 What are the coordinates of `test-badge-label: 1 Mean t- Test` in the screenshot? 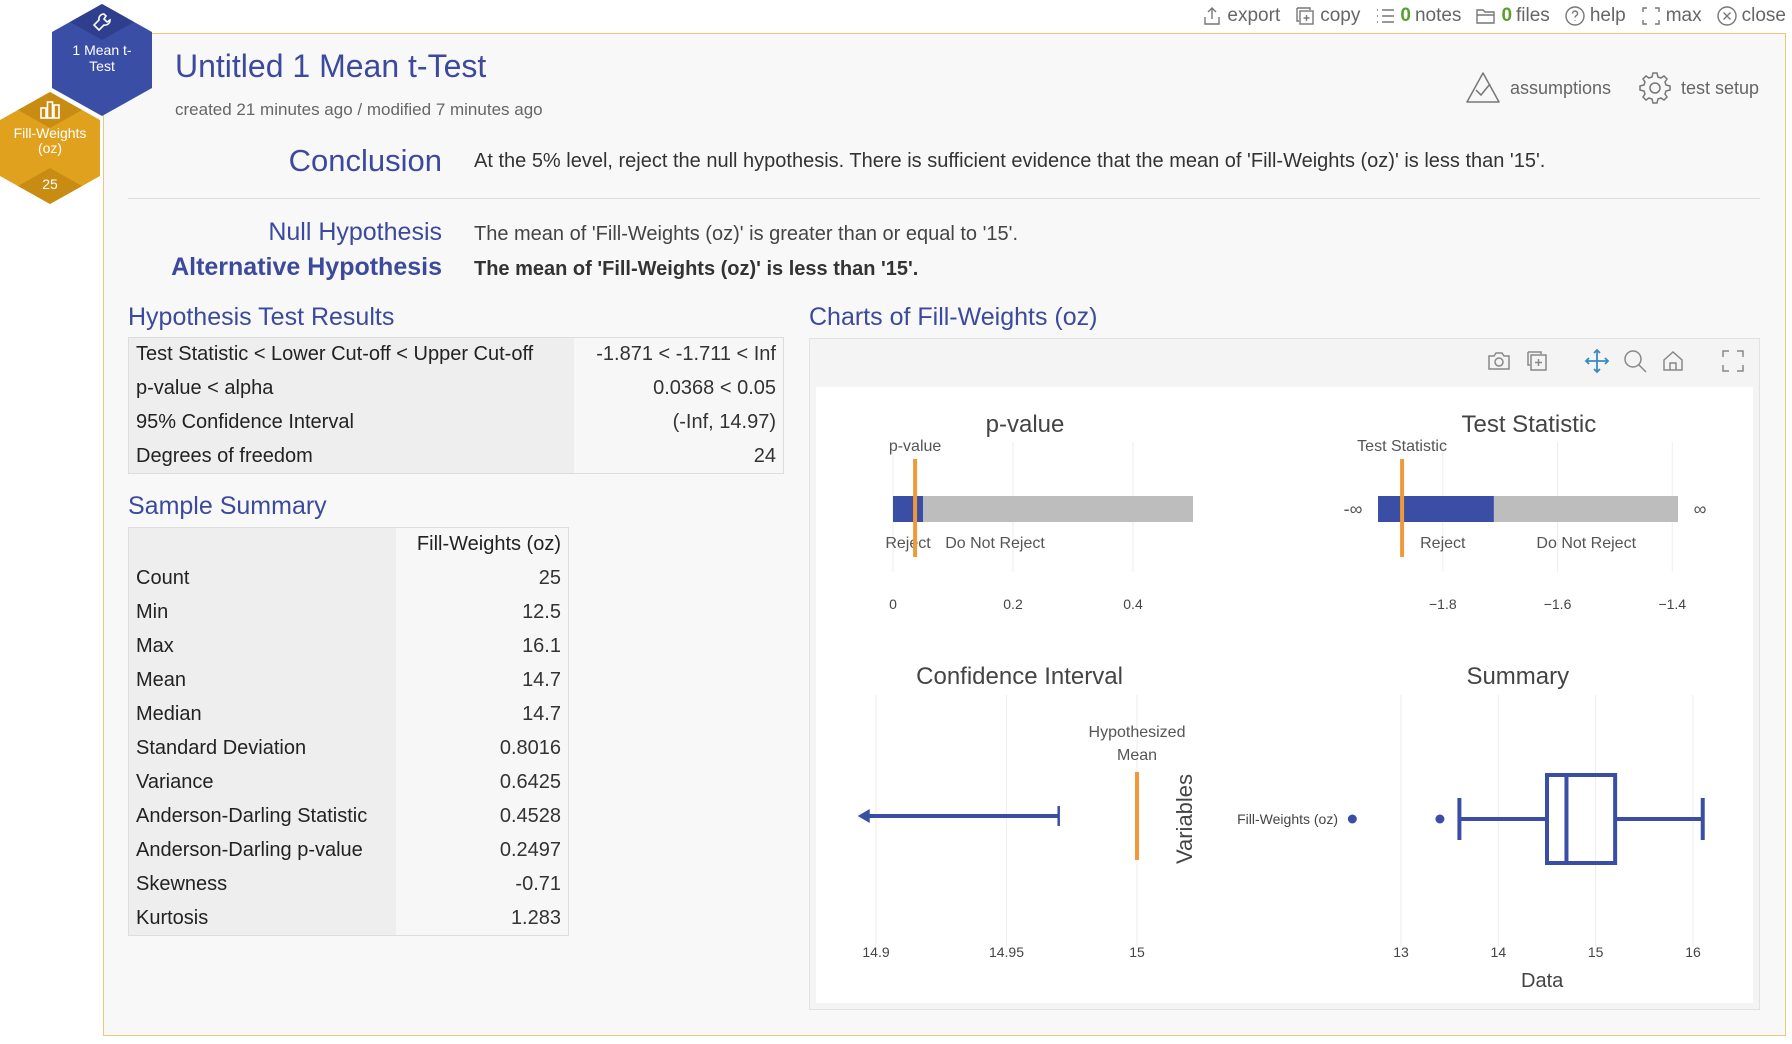 It's located at (102, 58).